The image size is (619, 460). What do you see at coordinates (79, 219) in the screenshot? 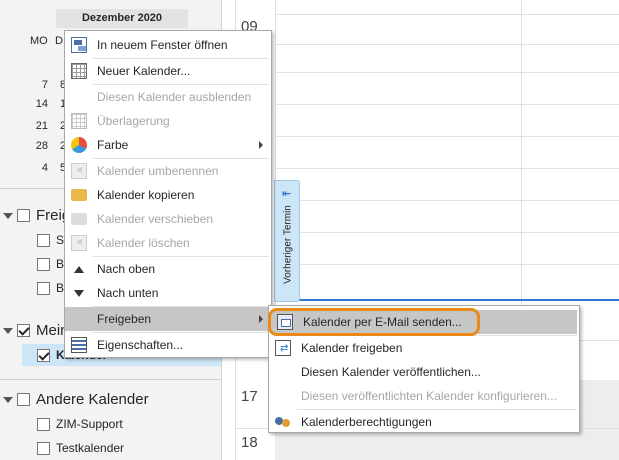
I see `move-folder-icon` at bounding box center [79, 219].